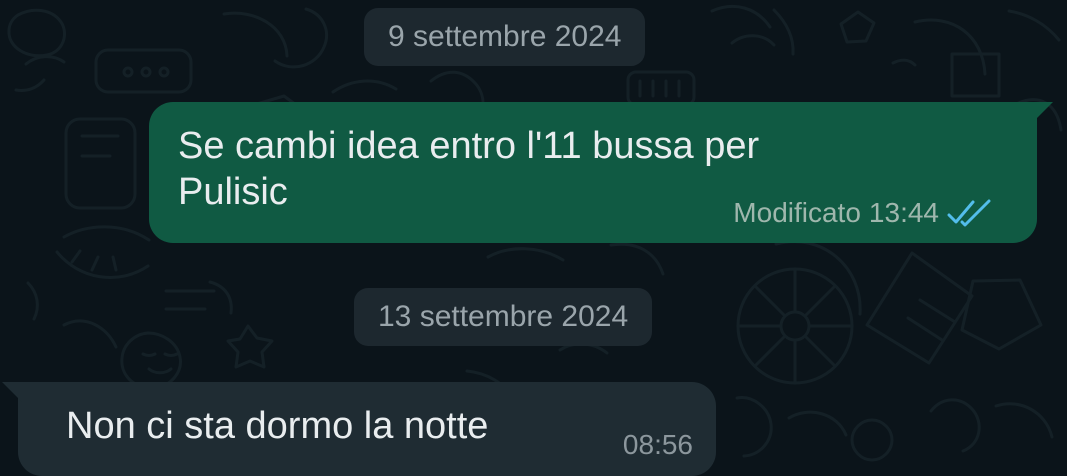 This screenshot has width=1067, height=476. I want to click on incoming-message-bubble: Non ci sta dormo la notte 08:56, so click(359, 429).